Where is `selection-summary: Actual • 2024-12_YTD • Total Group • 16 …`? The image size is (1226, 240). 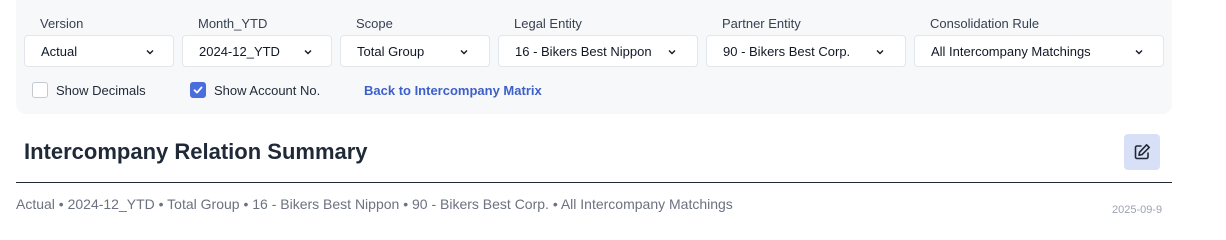 selection-summary: Actual • 2024-12_YTD • Total Group • 16 … is located at coordinates (374, 204).